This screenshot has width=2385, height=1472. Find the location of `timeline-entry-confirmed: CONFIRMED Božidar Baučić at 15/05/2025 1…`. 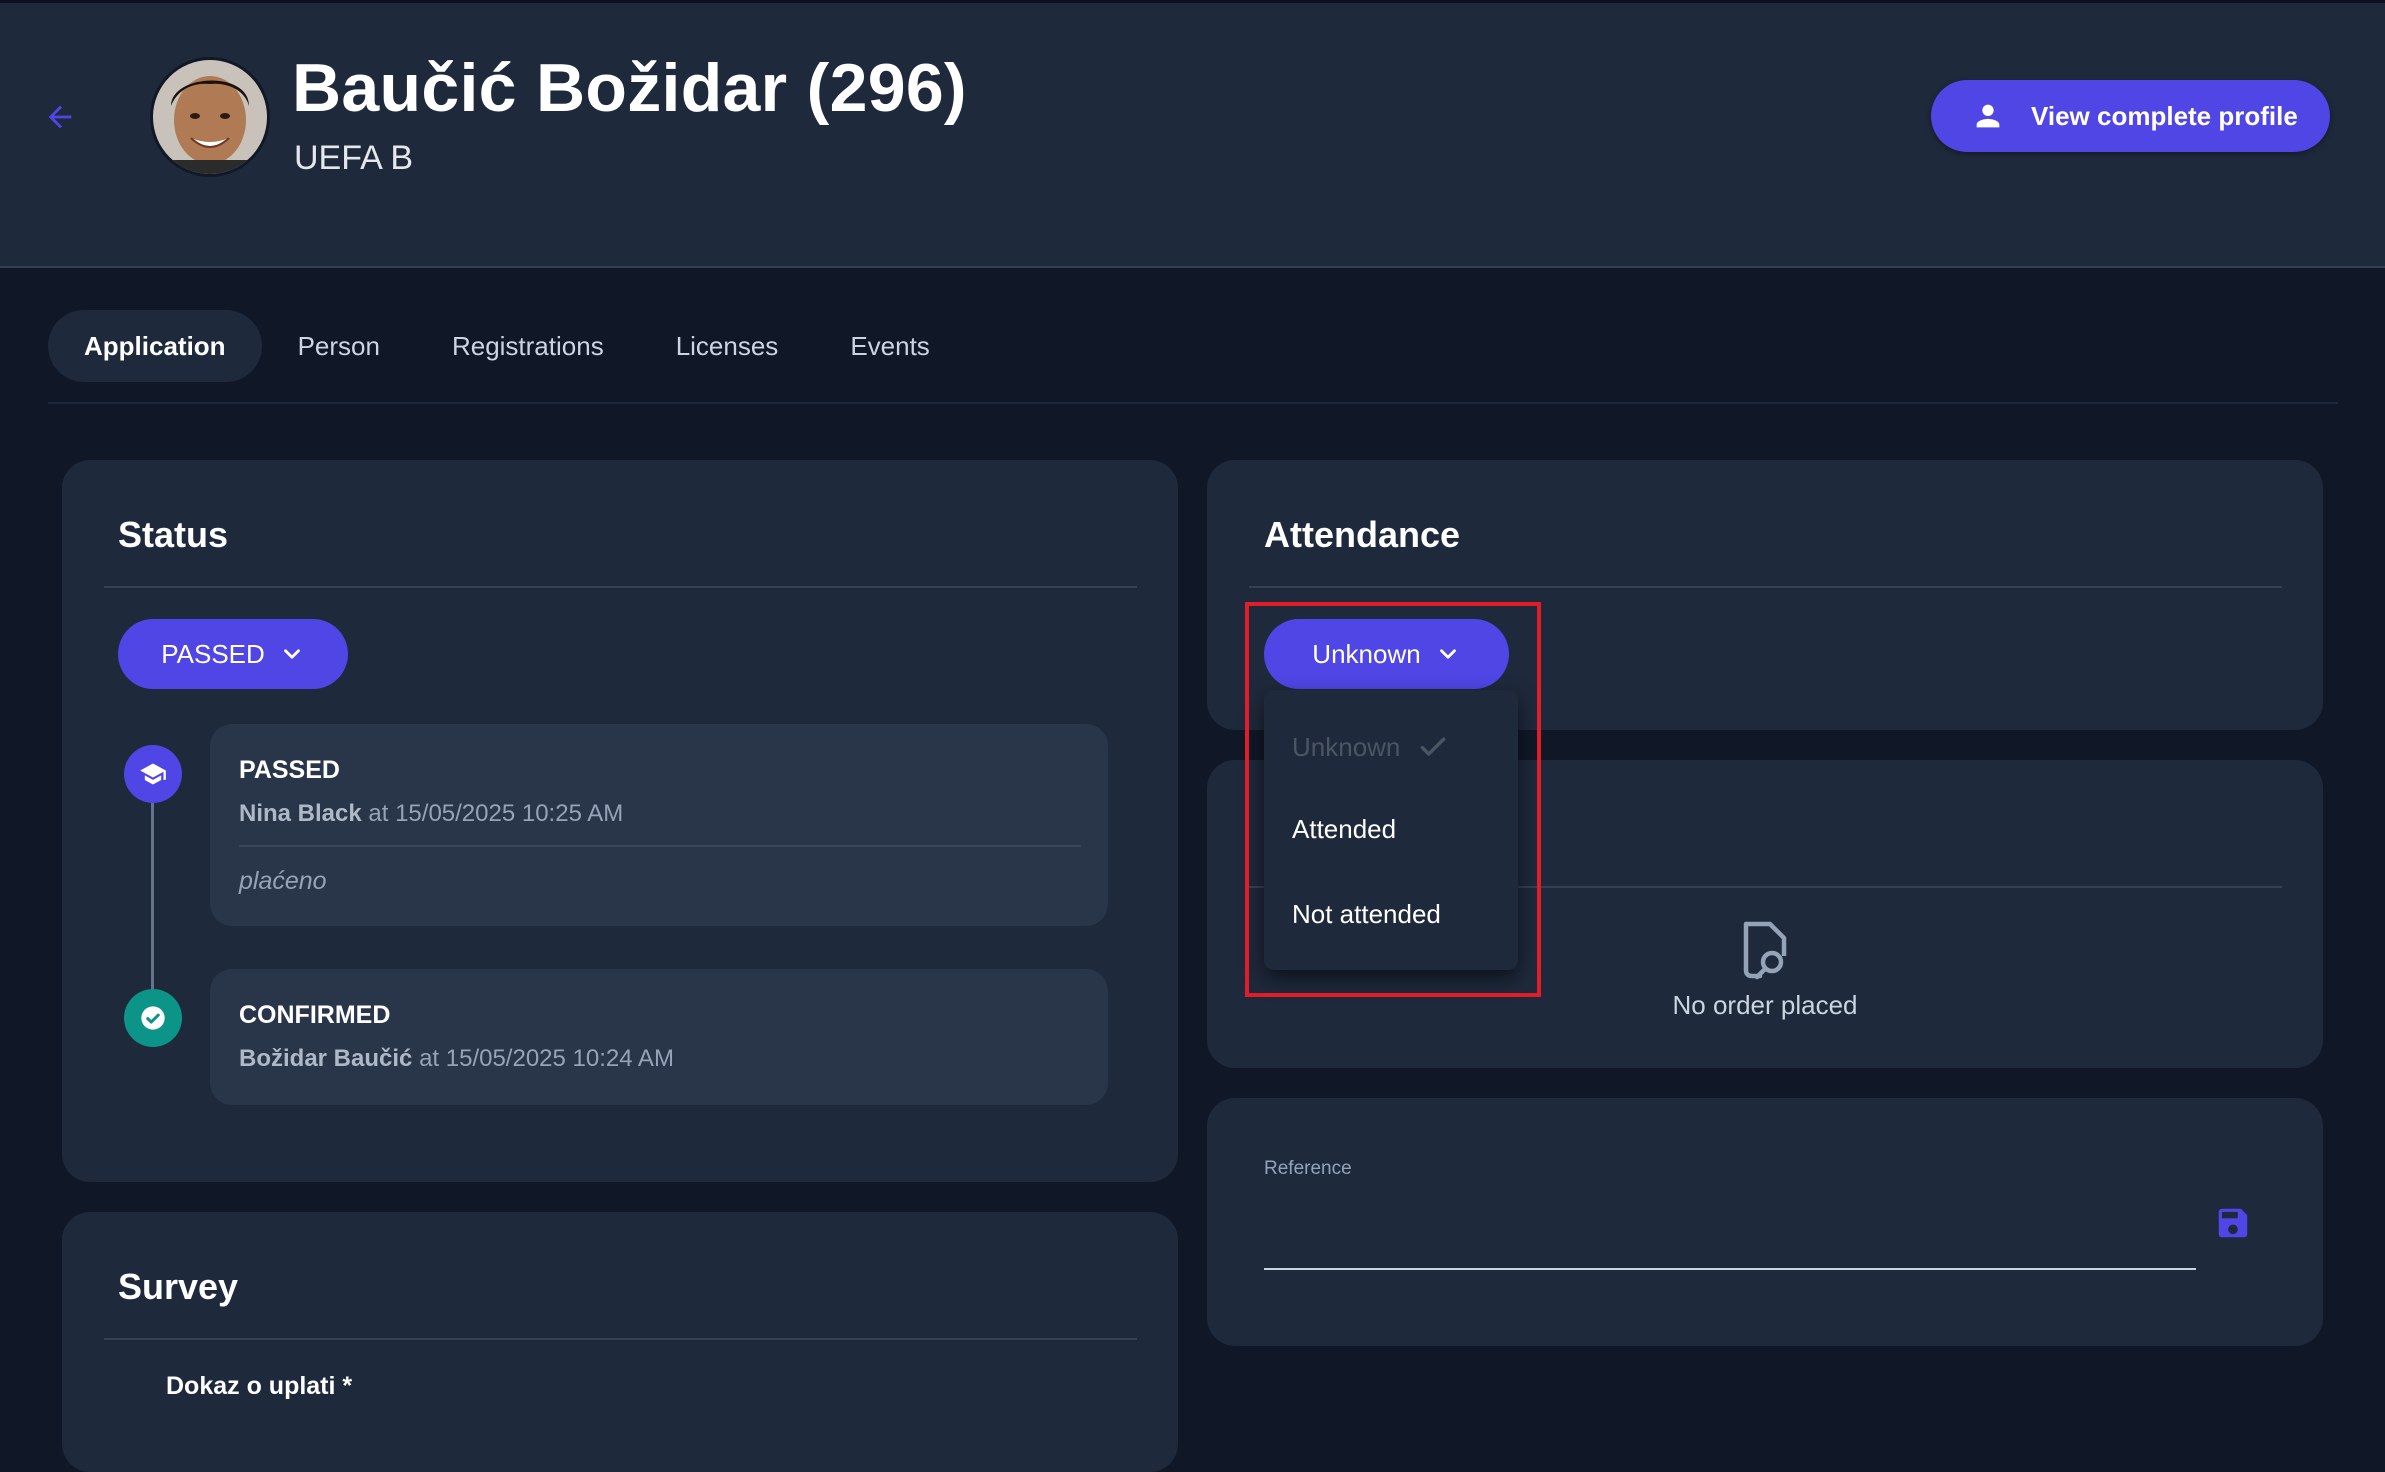

timeline-entry-confirmed: CONFIRMED Božidar Baučić at 15/05/2025 1… is located at coordinates (659, 1037).